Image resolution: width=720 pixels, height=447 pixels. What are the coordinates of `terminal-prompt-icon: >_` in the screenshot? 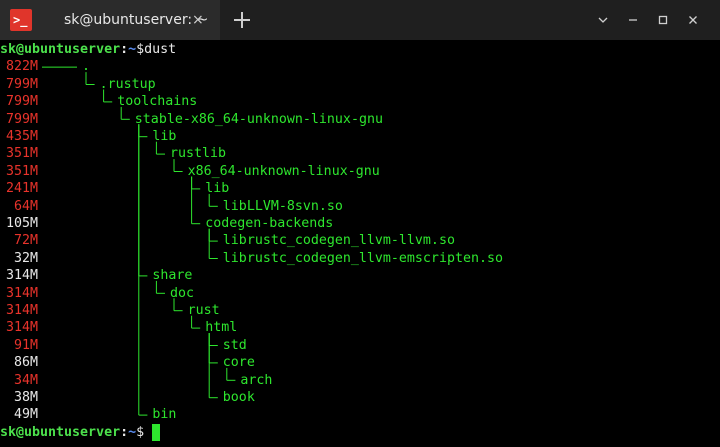 It's located at (20, 20).